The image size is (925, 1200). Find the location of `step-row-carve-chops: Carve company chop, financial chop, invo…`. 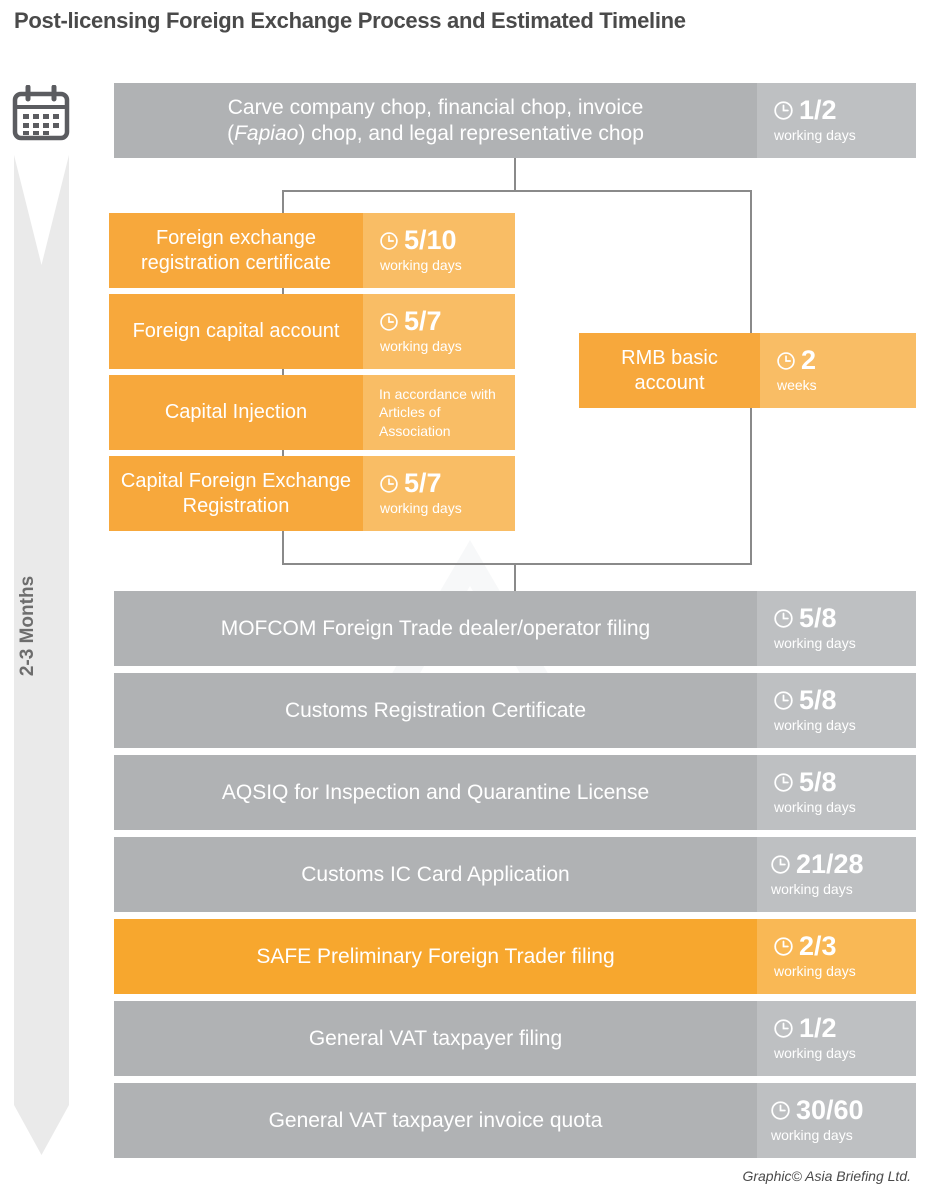

step-row-carve-chops: Carve company chop, financial chop, invo… is located at coordinates (515, 120).